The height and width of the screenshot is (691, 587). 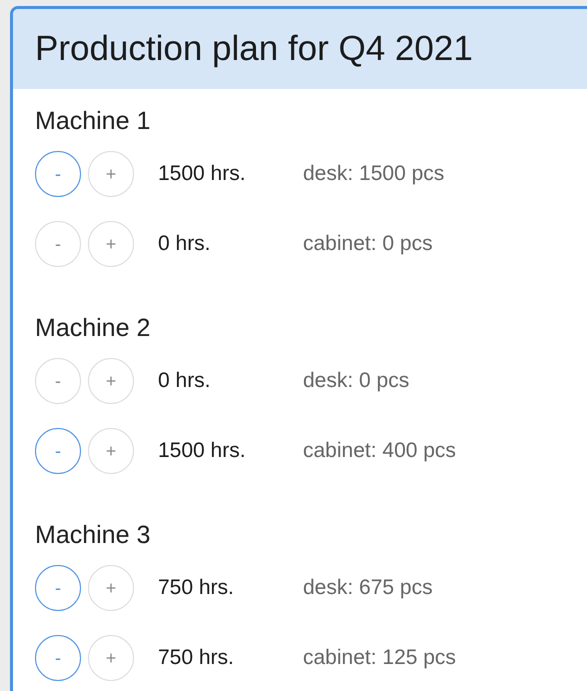 What do you see at coordinates (254, 49) in the screenshot?
I see `plan-title: Production plan for Q4 2021` at bounding box center [254, 49].